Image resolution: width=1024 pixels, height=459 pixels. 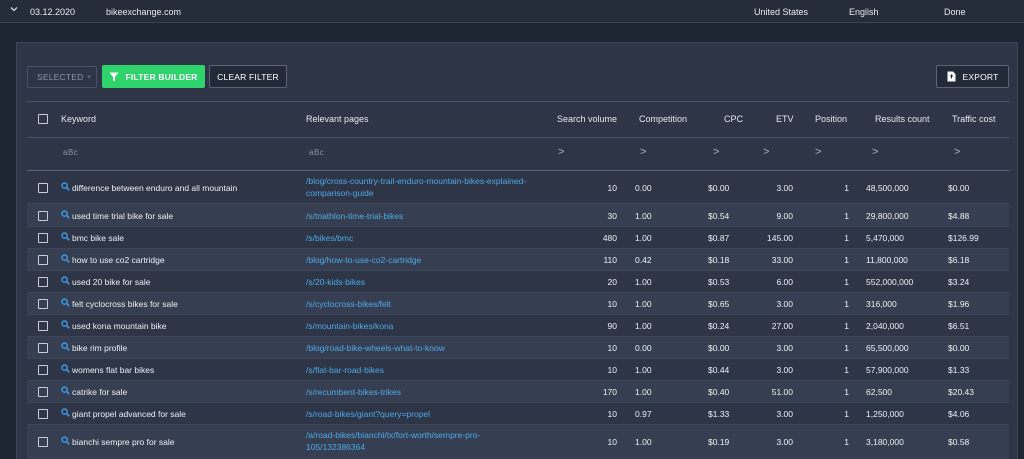 I want to click on cost-filter-operator: >, so click(x=957, y=152).